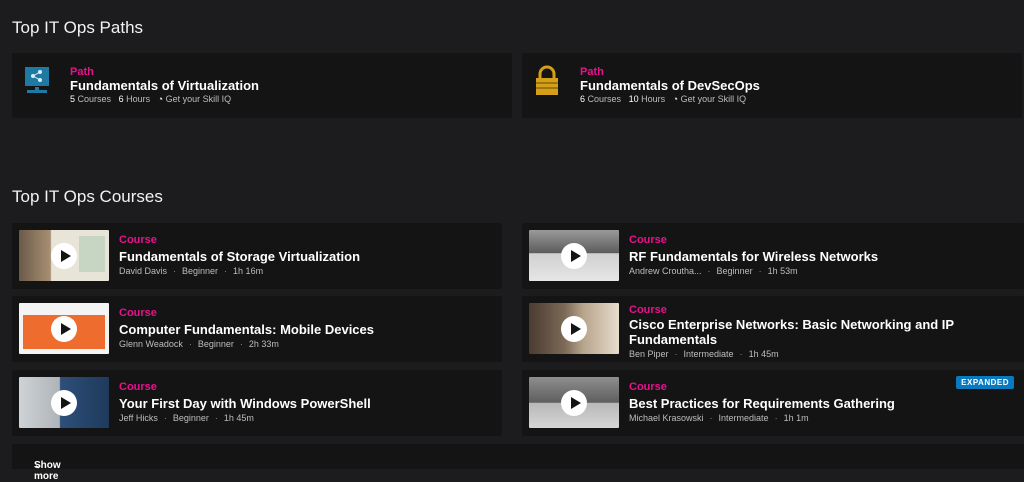 This screenshot has height=482, width=1024. I want to click on course-meta: Ben Piper · Intermediate · 1h 45m, so click(704, 354).